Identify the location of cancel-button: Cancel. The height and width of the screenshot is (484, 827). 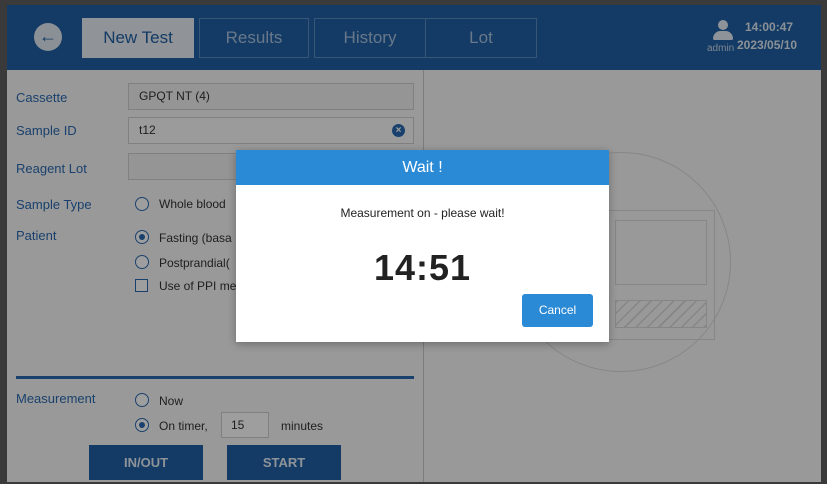
(557, 310).